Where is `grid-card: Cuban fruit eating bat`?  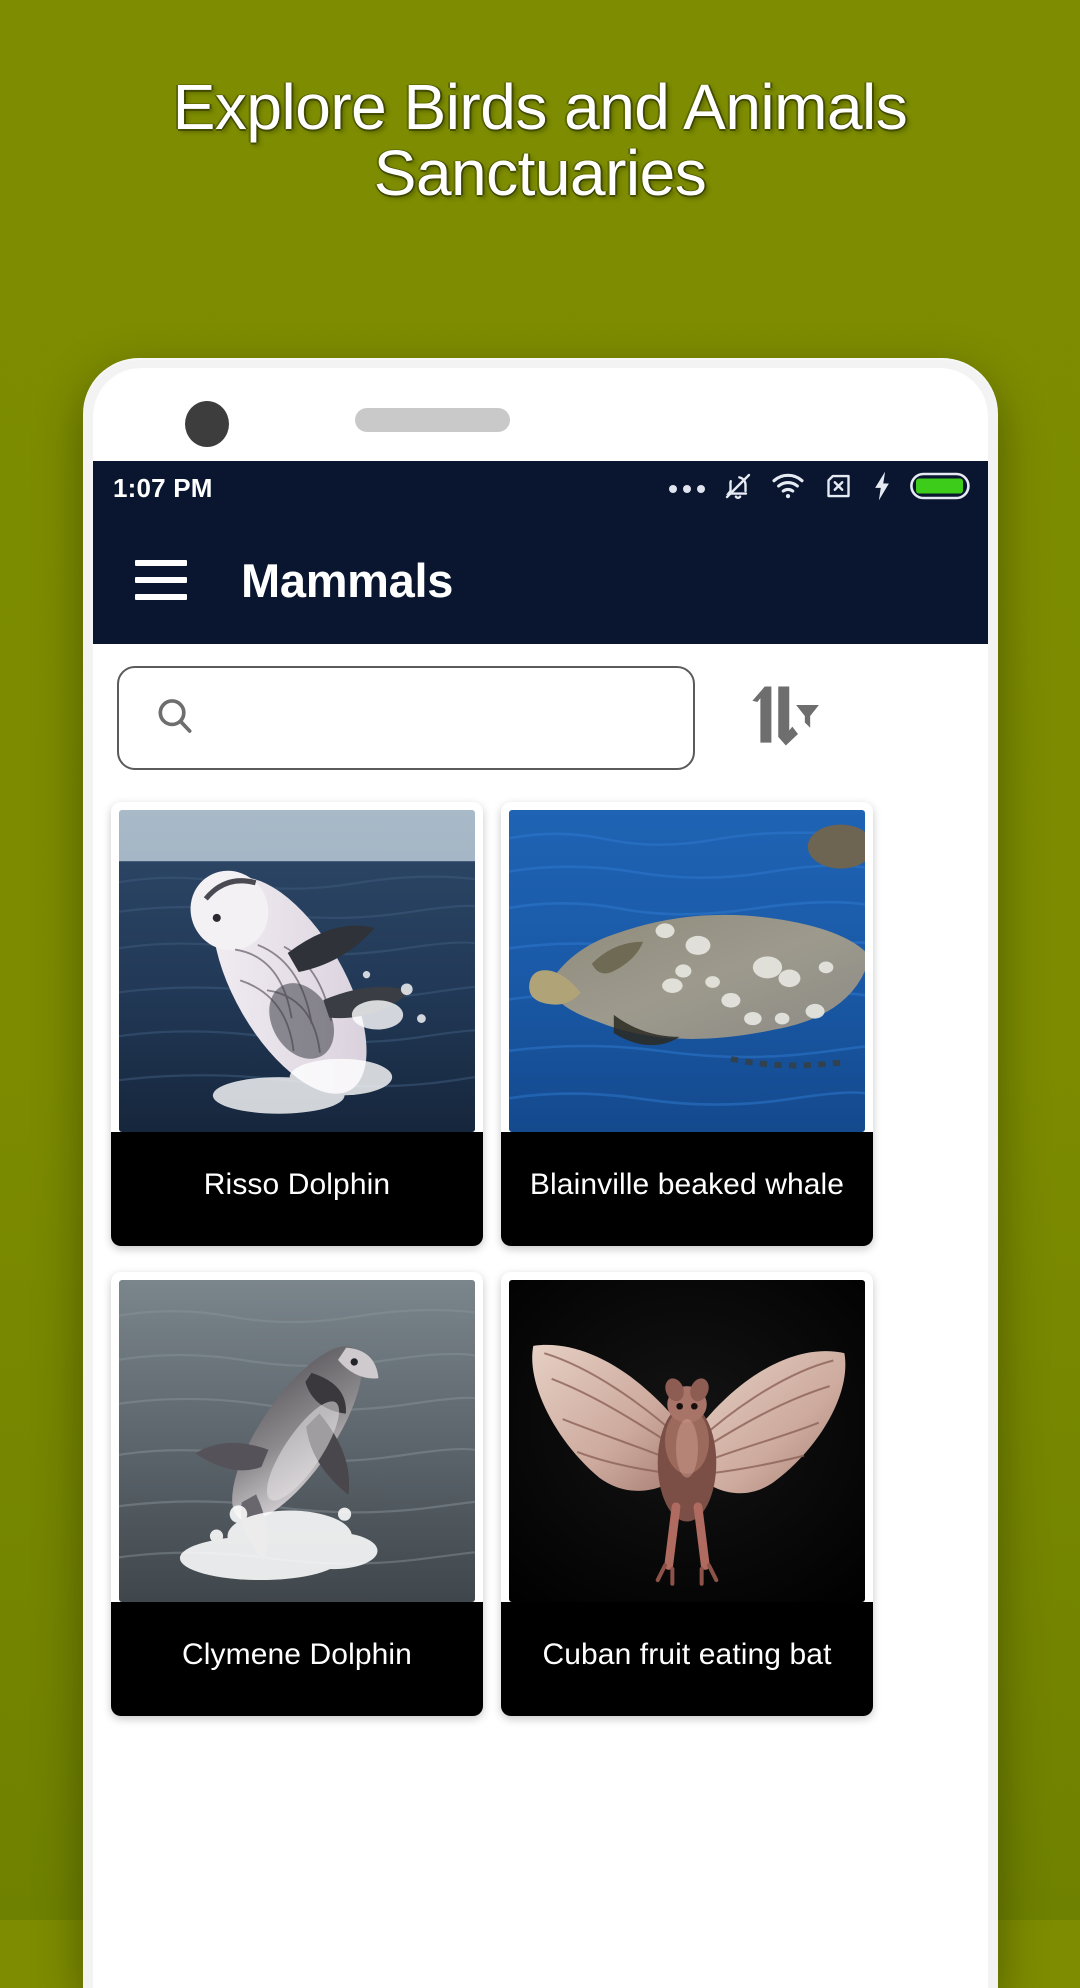 grid-card: Cuban fruit eating bat is located at coordinates (687, 1494).